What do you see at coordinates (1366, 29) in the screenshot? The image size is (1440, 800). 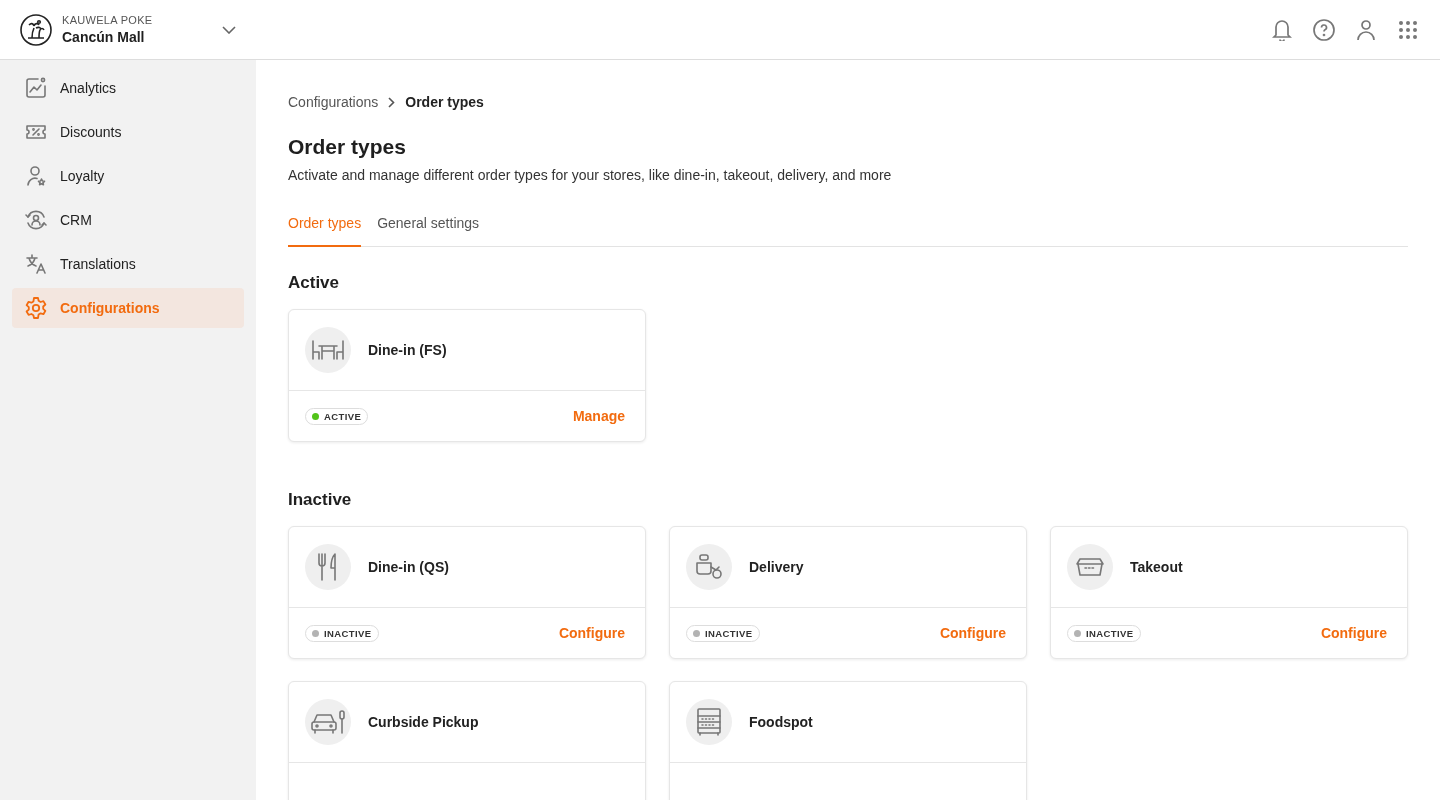 I see `profile-button` at bounding box center [1366, 29].